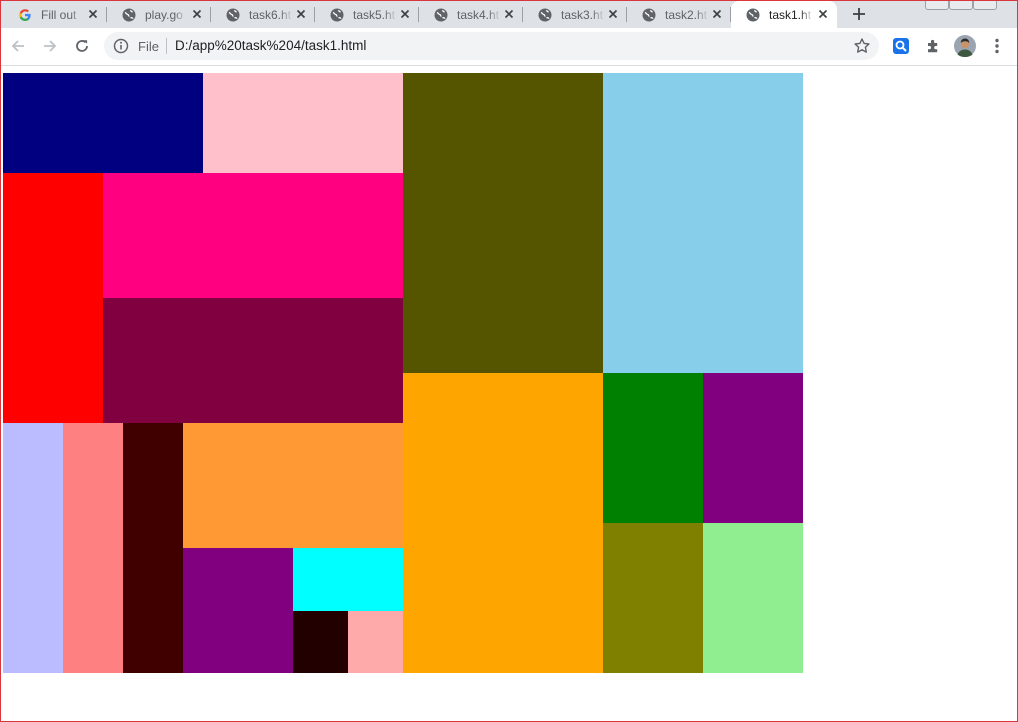  Describe the element at coordinates (753, 598) in the screenshot. I see `lightgreen-block` at that location.